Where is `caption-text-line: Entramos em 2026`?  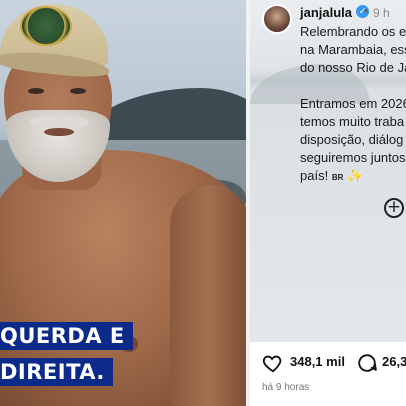 caption-text-line: Entramos em 2026 is located at coordinates (353, 103).